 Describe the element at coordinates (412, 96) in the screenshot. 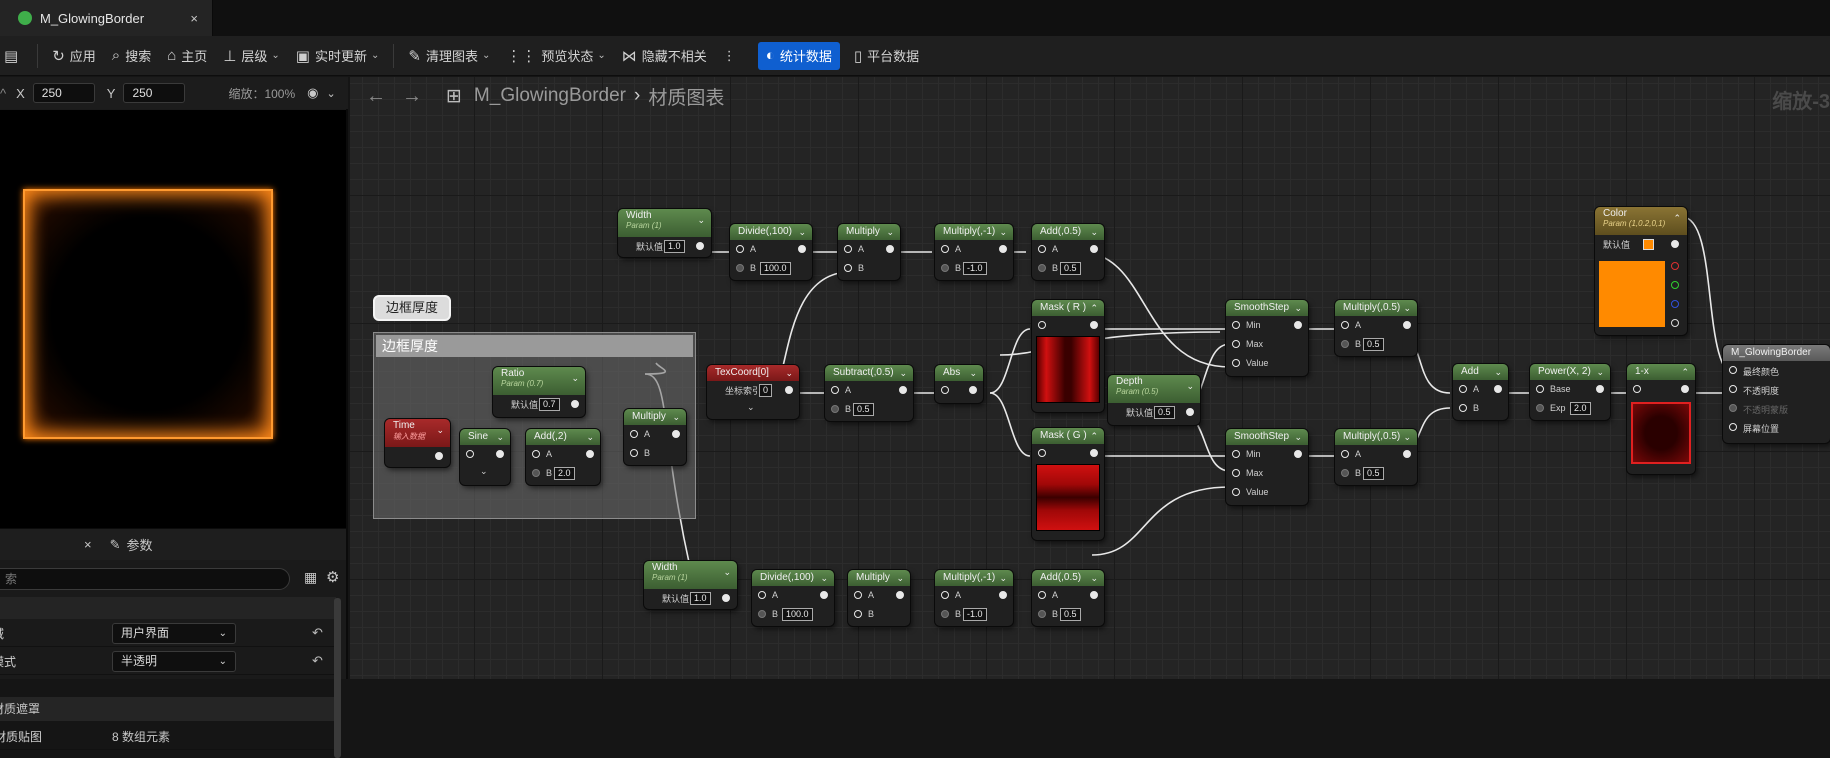

I see `forward-arrow-icon: →` at that location.